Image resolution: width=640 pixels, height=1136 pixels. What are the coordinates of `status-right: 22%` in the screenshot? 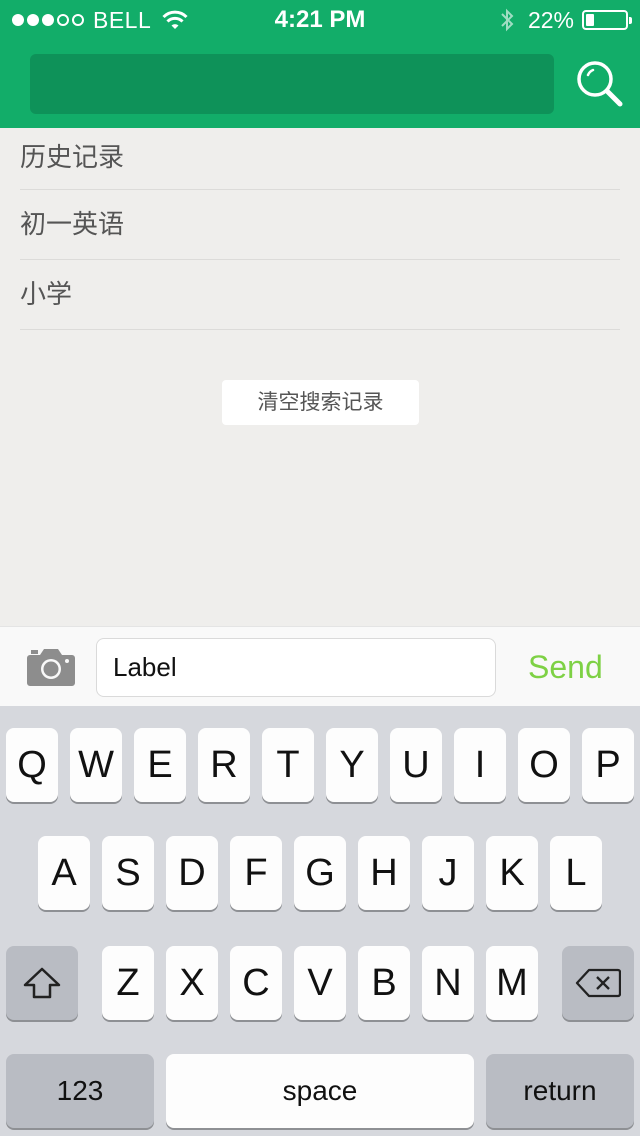 It's located at (565, 20).